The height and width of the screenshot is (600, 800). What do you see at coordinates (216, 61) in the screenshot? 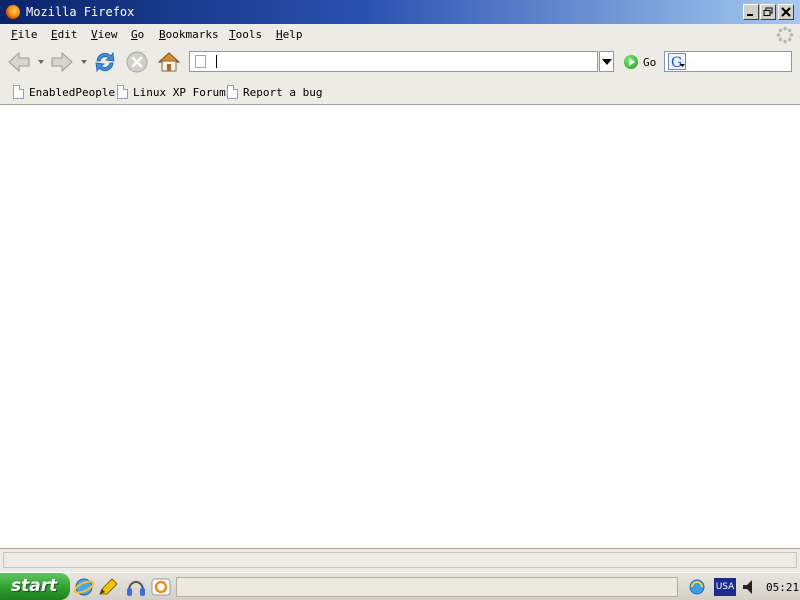
I see `text-caret` at bounding box center [216, 61].